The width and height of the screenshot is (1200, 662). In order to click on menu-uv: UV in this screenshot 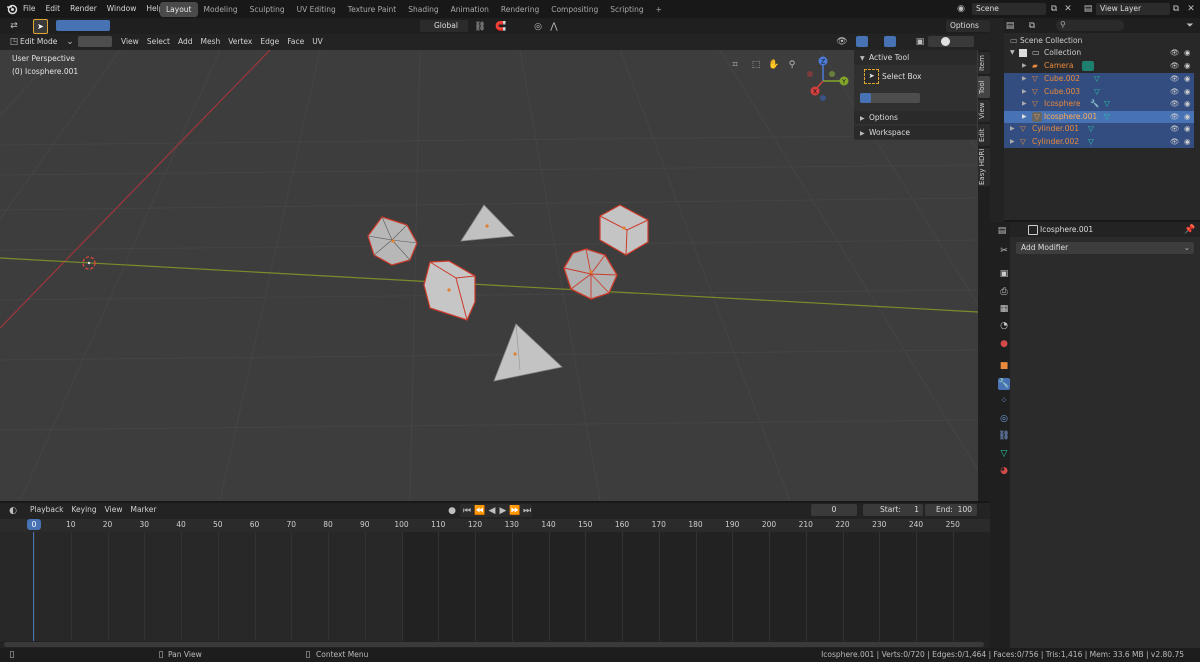, I will do `click(317, 42)`.